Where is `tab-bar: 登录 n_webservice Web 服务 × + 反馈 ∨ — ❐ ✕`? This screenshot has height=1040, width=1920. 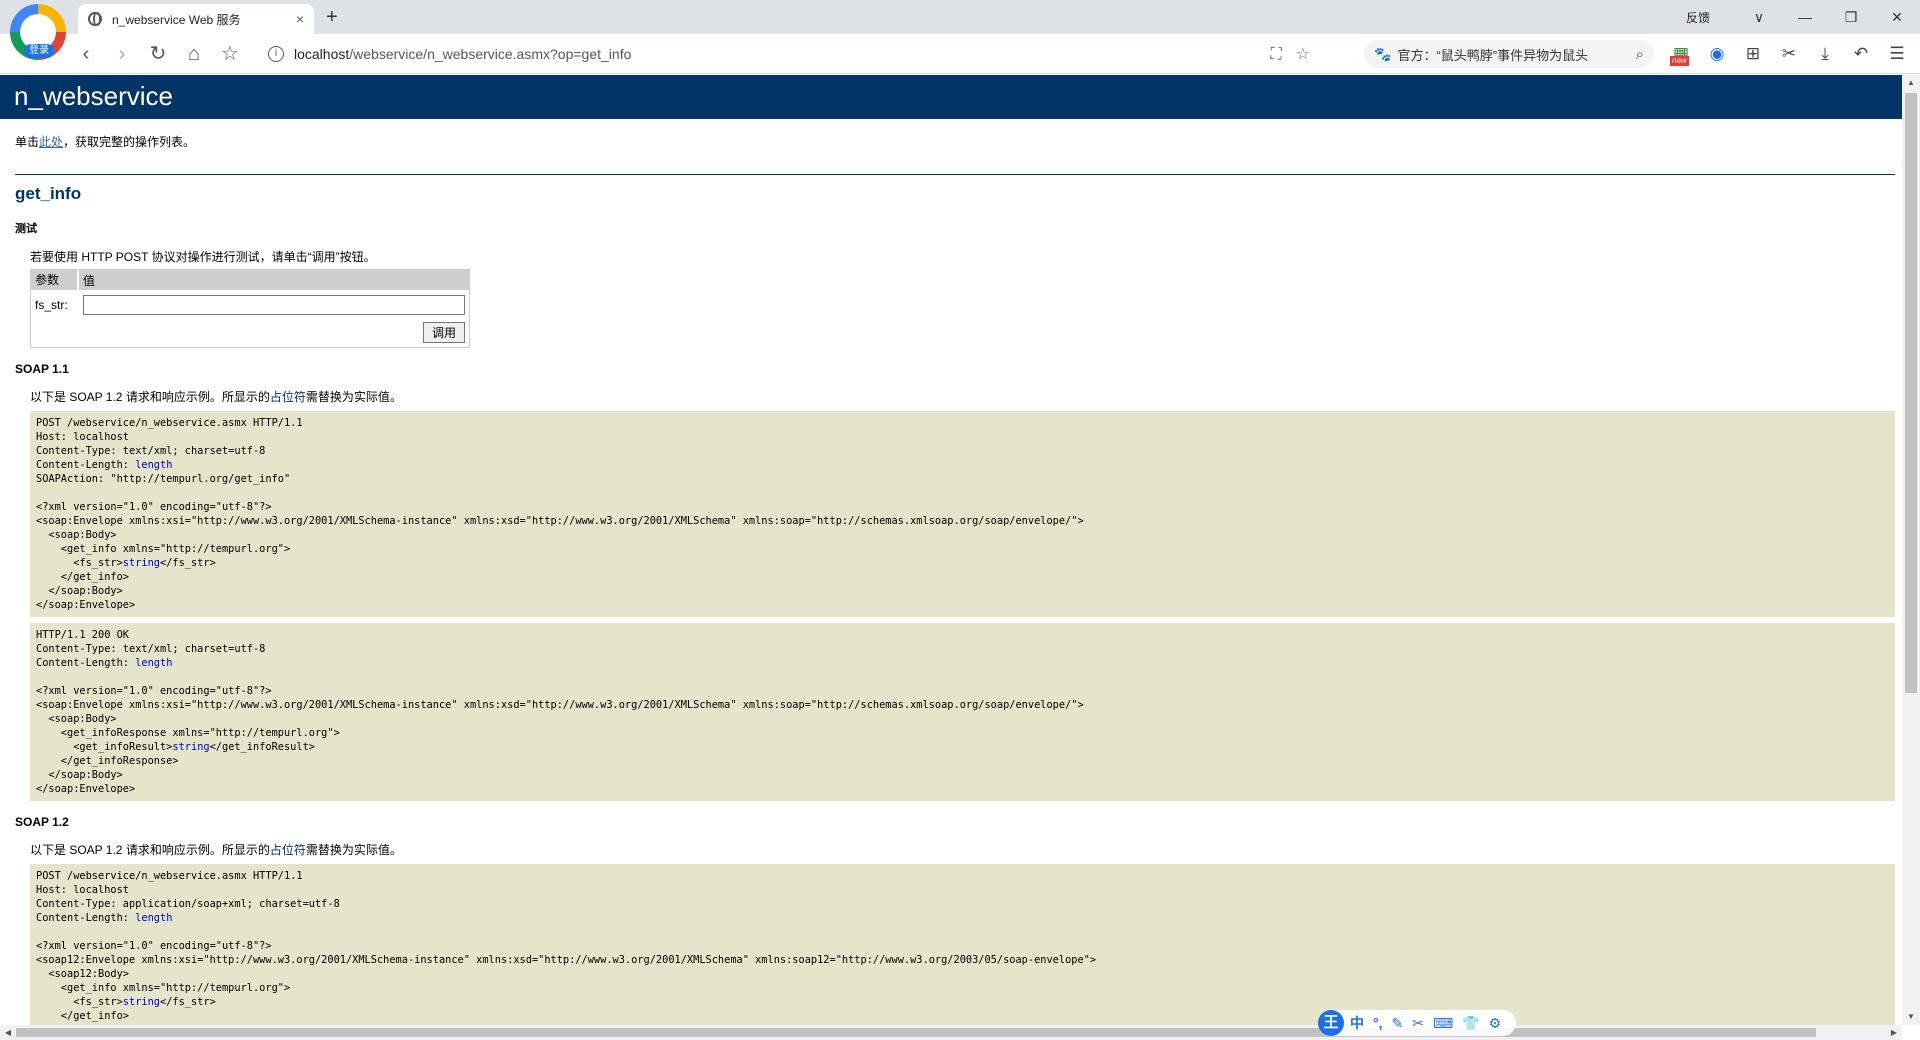 tab-bar: 登录 n_webservice Web 服务 × + 反馈 ∨ — ❐ ✕ is located at coordinates (960, 30).